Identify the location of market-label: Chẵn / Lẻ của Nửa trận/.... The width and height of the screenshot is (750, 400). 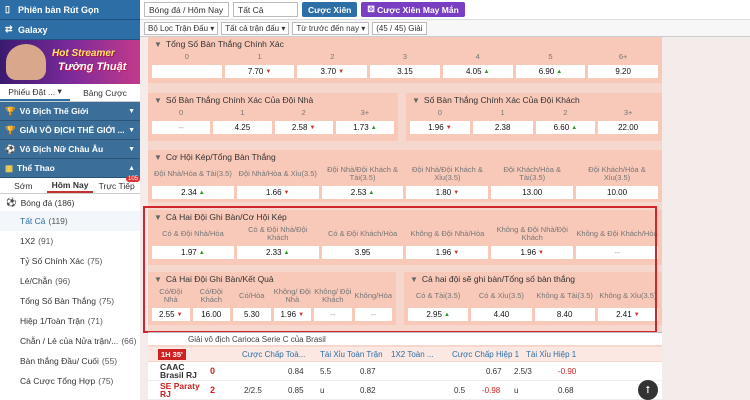
(69, 341).